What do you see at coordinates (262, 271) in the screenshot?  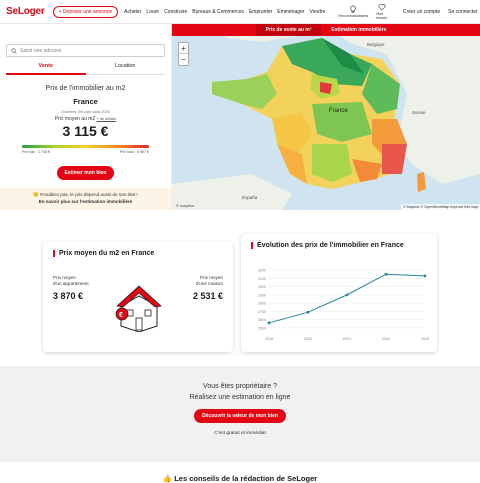 I see `y-tick-label: 3200` at bounding box center [262, 271].